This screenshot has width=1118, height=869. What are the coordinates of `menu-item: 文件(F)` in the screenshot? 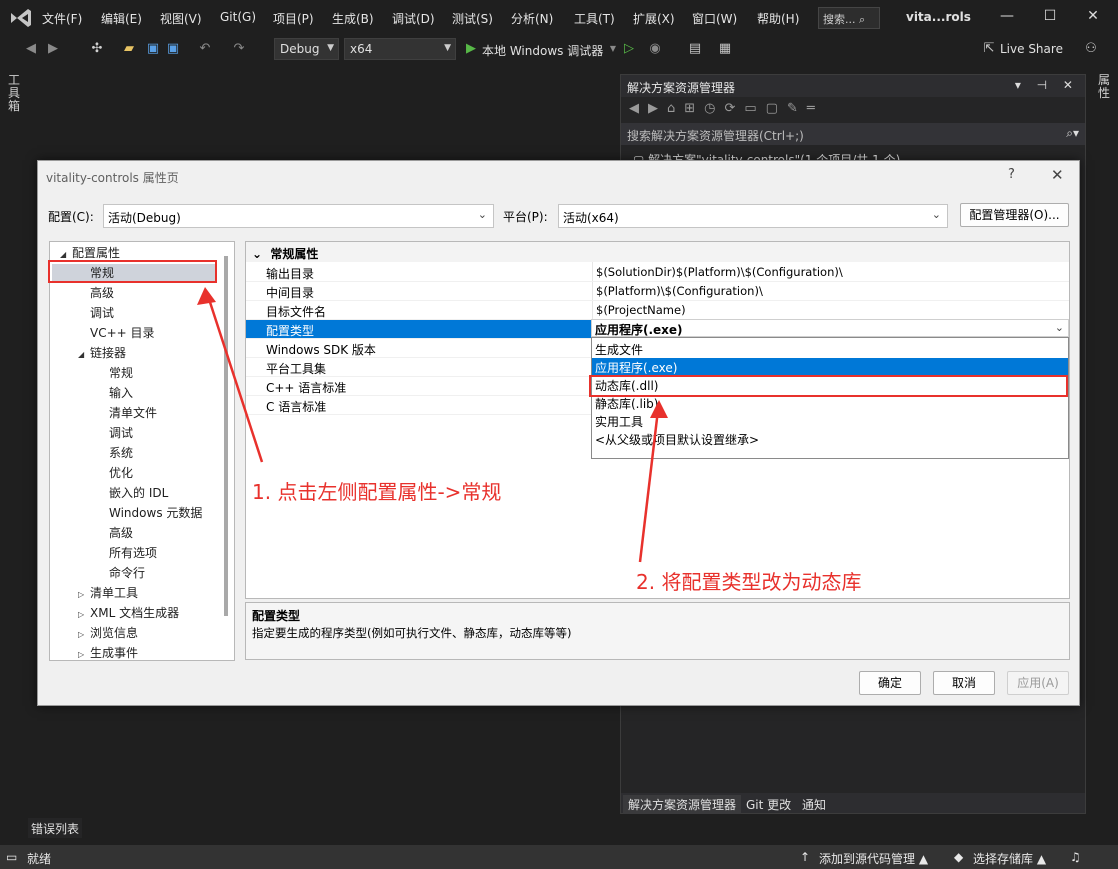 It's located at (62, 18).